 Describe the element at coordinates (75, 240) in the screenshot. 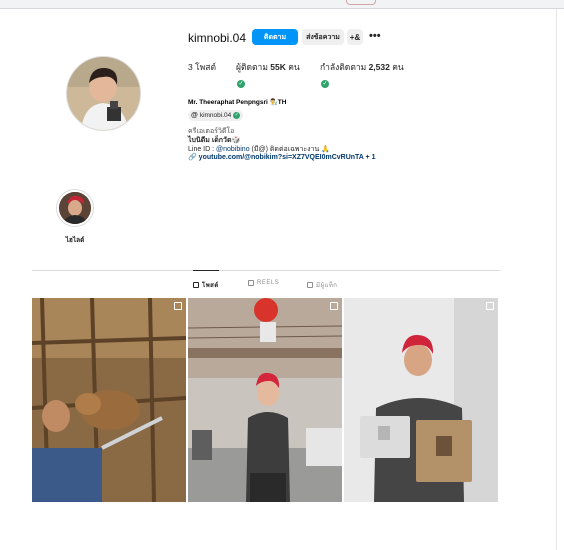

I see `highlight-label: ไฮไลต์` at that location.